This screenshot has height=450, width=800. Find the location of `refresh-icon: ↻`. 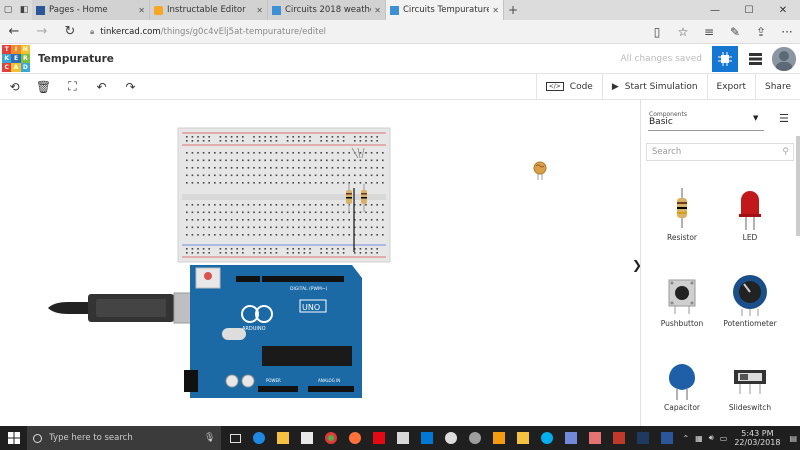

refresh-icon: ↻ is located at coordinates (70, 31).